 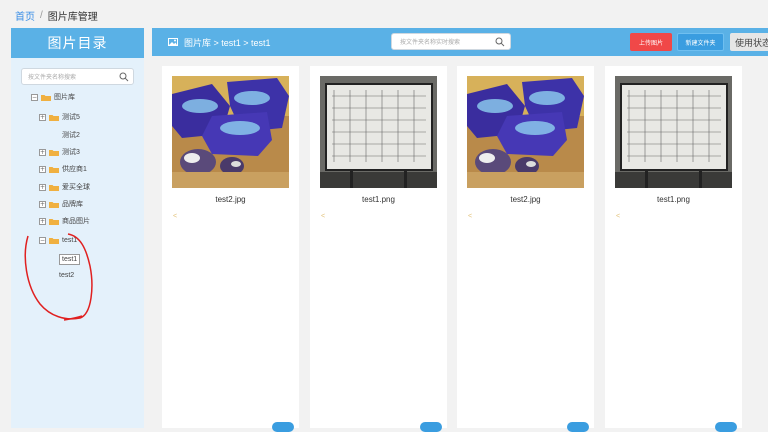 I want to click on current-path: 图片库 > test1 > test1, so click(x=219, y=42).